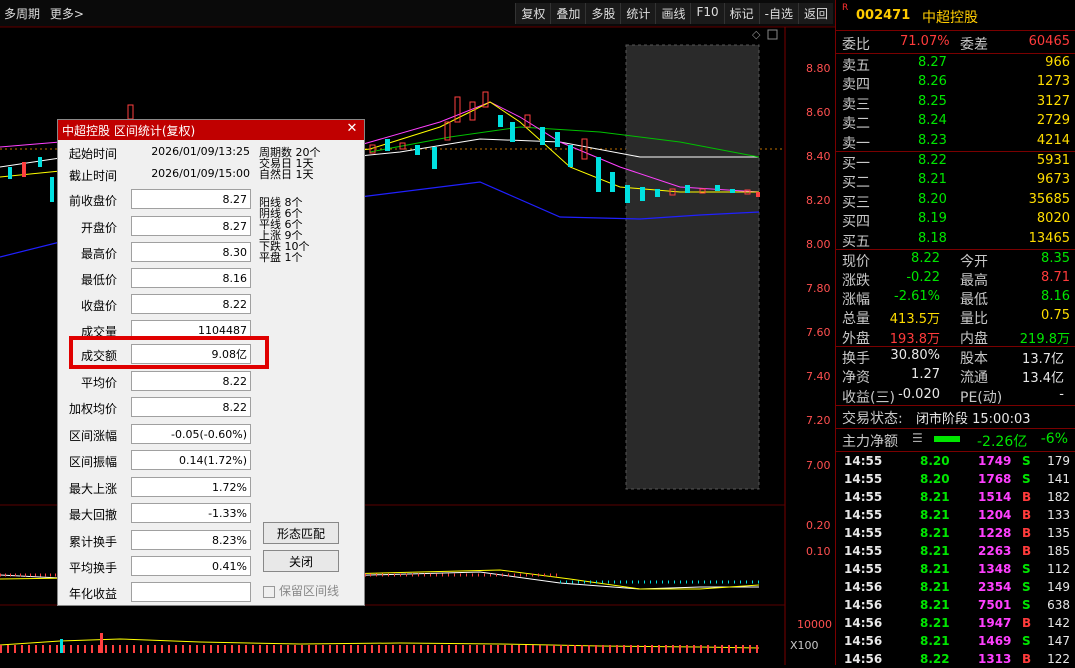  Describe the element at coordinates (98, 383) in the screenshot. I see `field-label: 平均价` at that location.